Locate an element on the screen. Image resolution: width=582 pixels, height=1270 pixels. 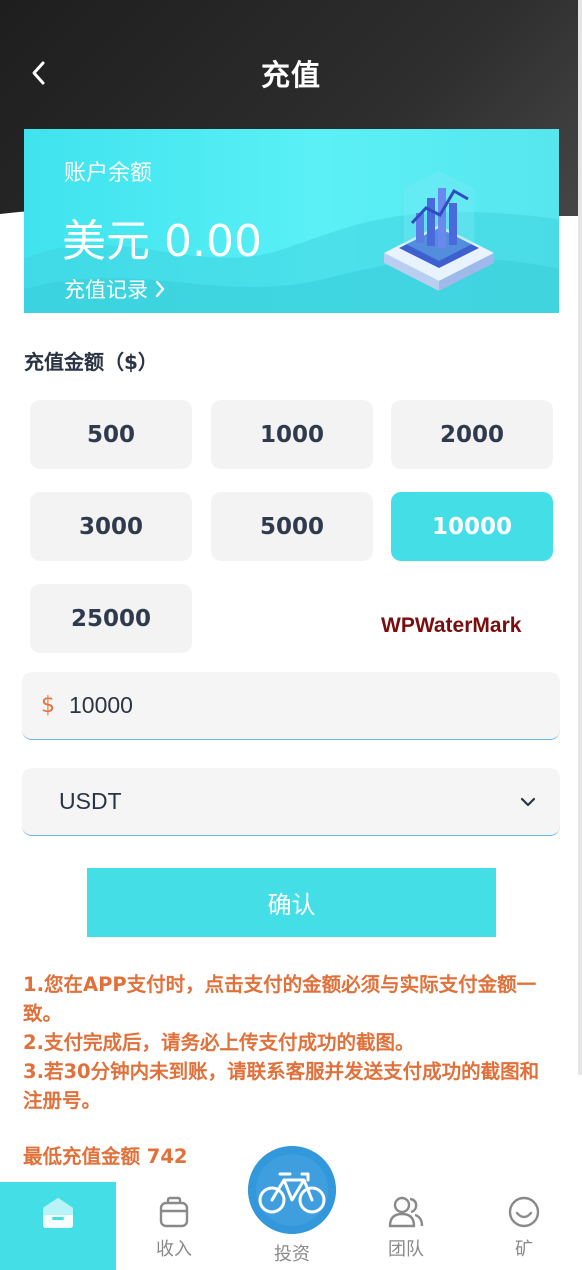
tab-team-label: 团队 is located at coordinates (406, 1249).